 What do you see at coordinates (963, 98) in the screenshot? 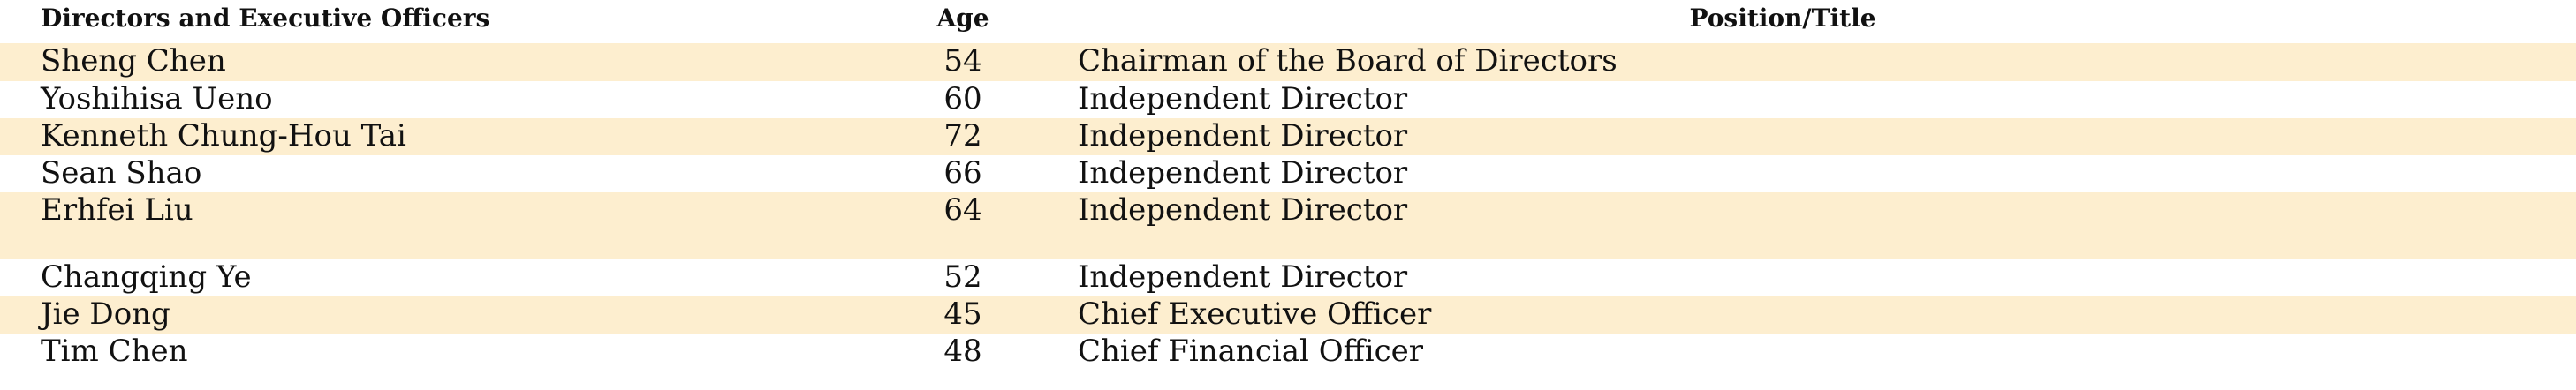
I see `cell-age: 60` at bounding box center [963, 98].